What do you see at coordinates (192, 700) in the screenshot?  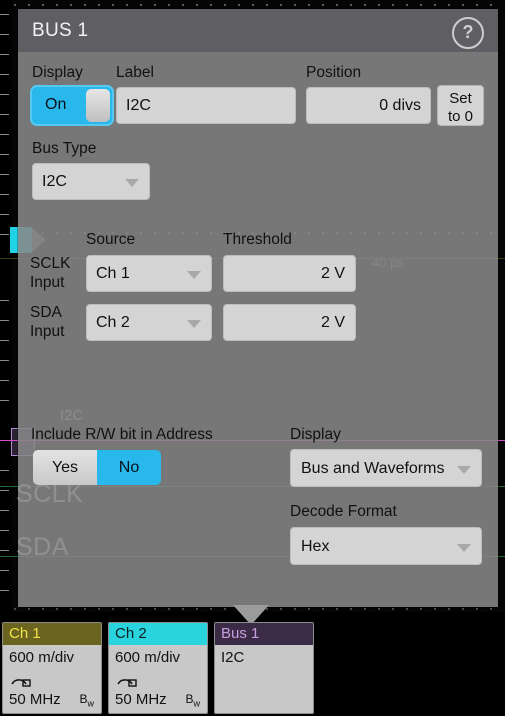 I see `badge-ch2-bw-mark: Bw` at bounding box center [192, 700].